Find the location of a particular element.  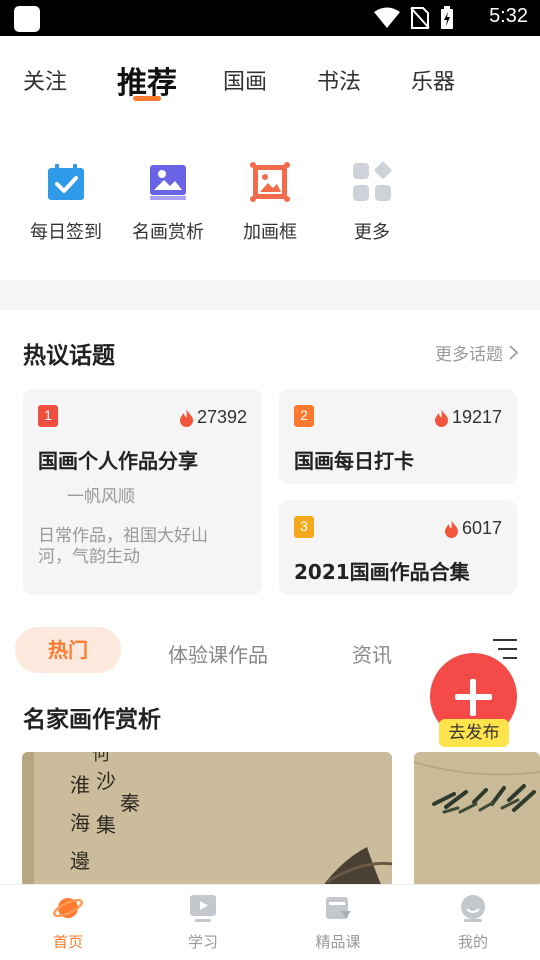

picture-icon is located at coordinates (168, 182).